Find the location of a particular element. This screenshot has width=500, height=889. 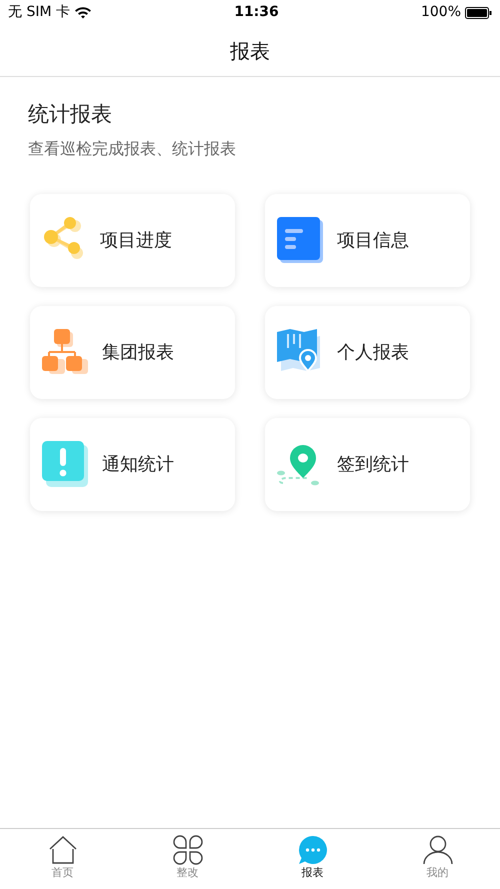

user-icon is located at coordinates (437, 850).